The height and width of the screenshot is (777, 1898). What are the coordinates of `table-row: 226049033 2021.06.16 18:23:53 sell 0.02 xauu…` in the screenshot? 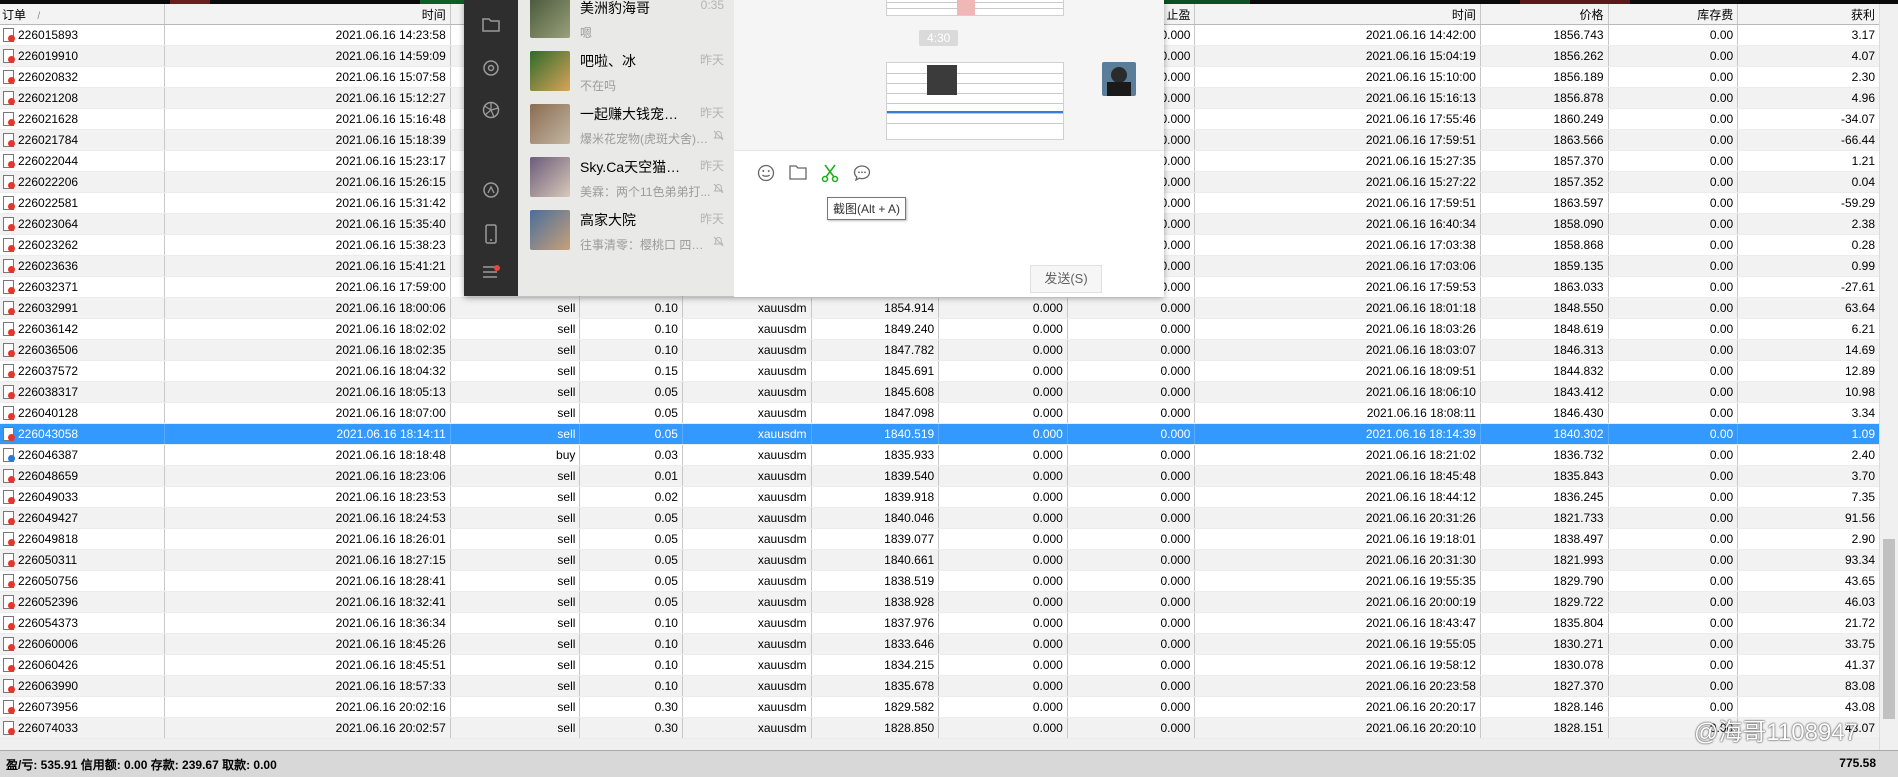 It's located at (940, 497).